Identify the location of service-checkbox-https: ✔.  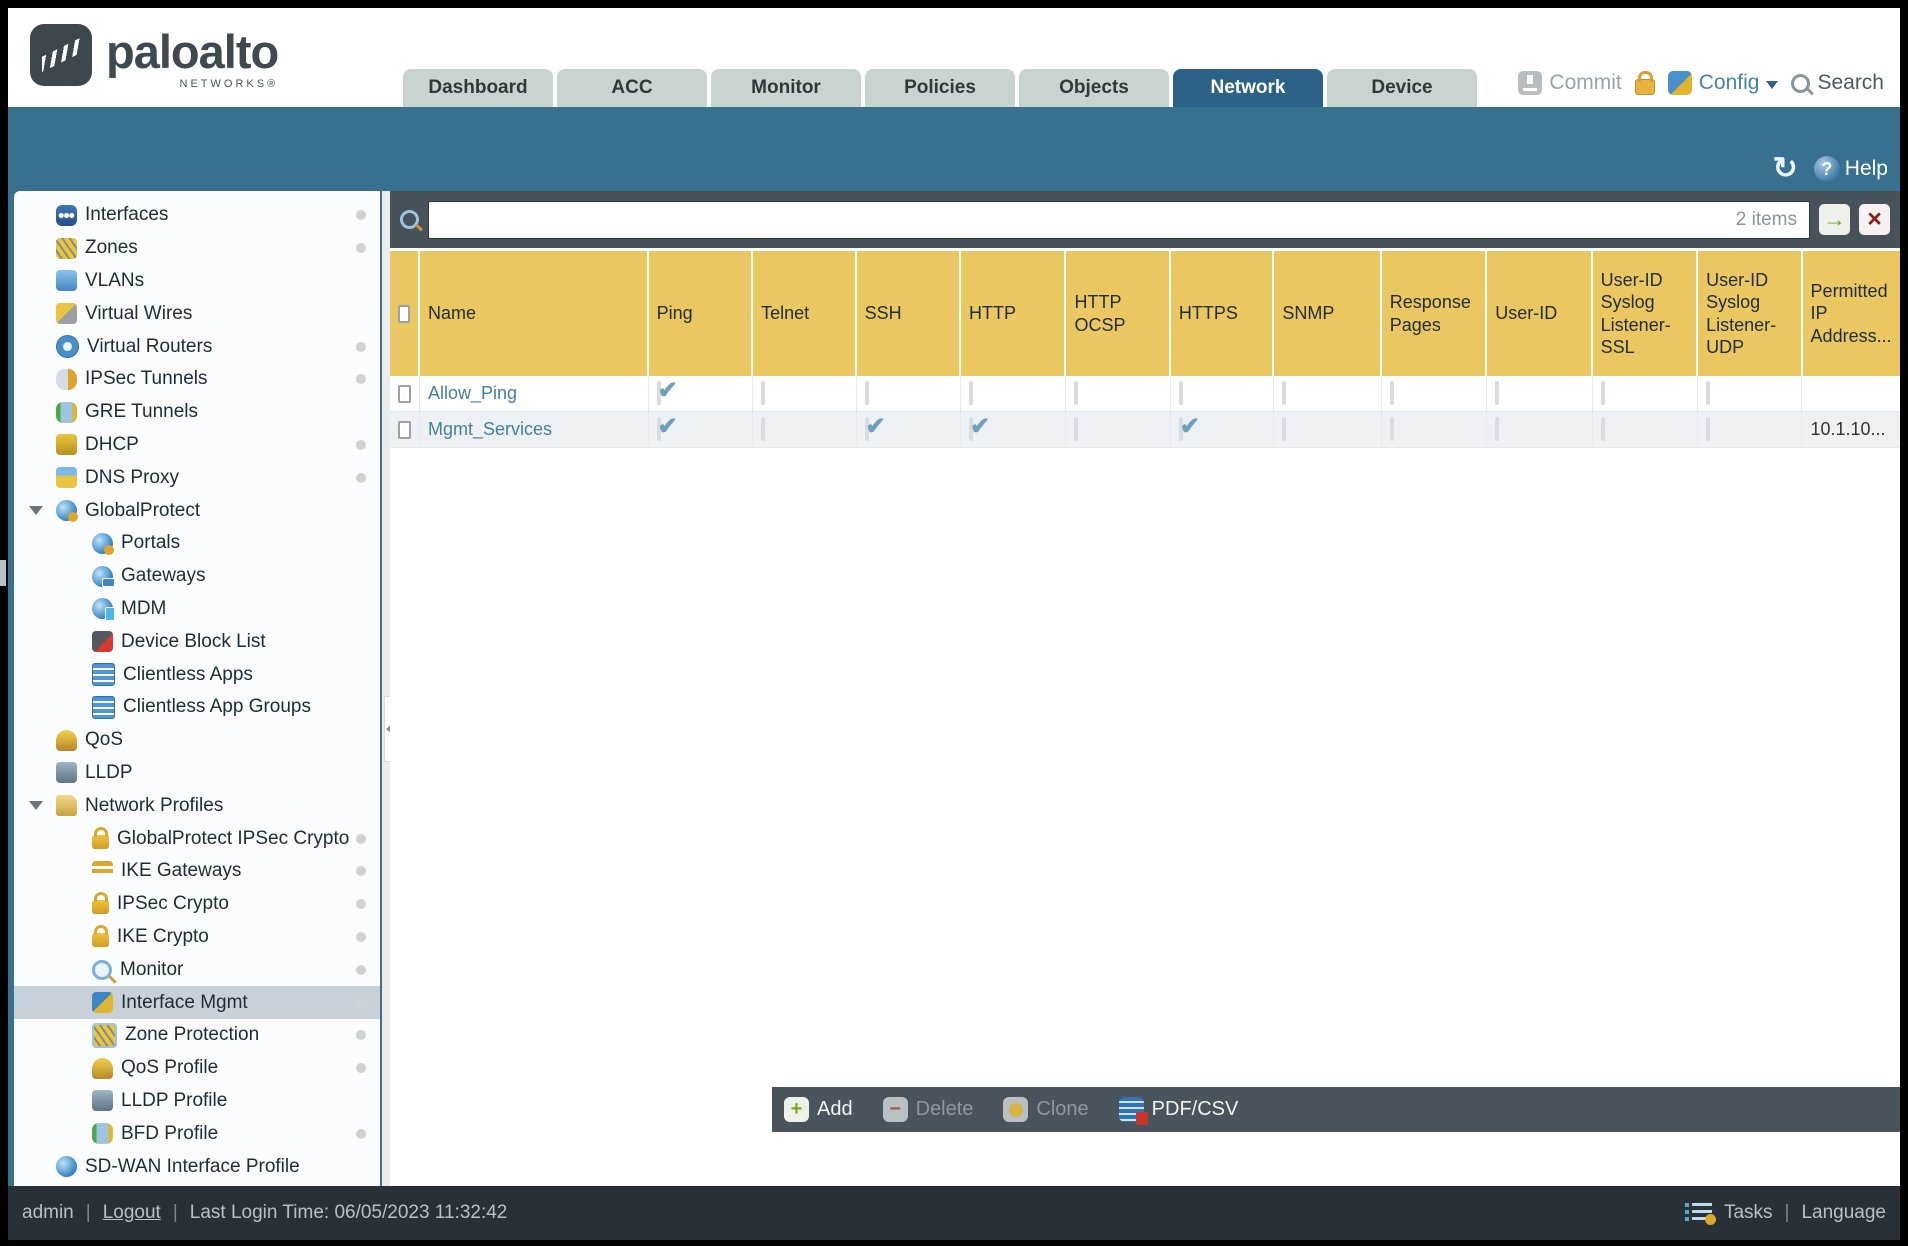
(1189, 427).